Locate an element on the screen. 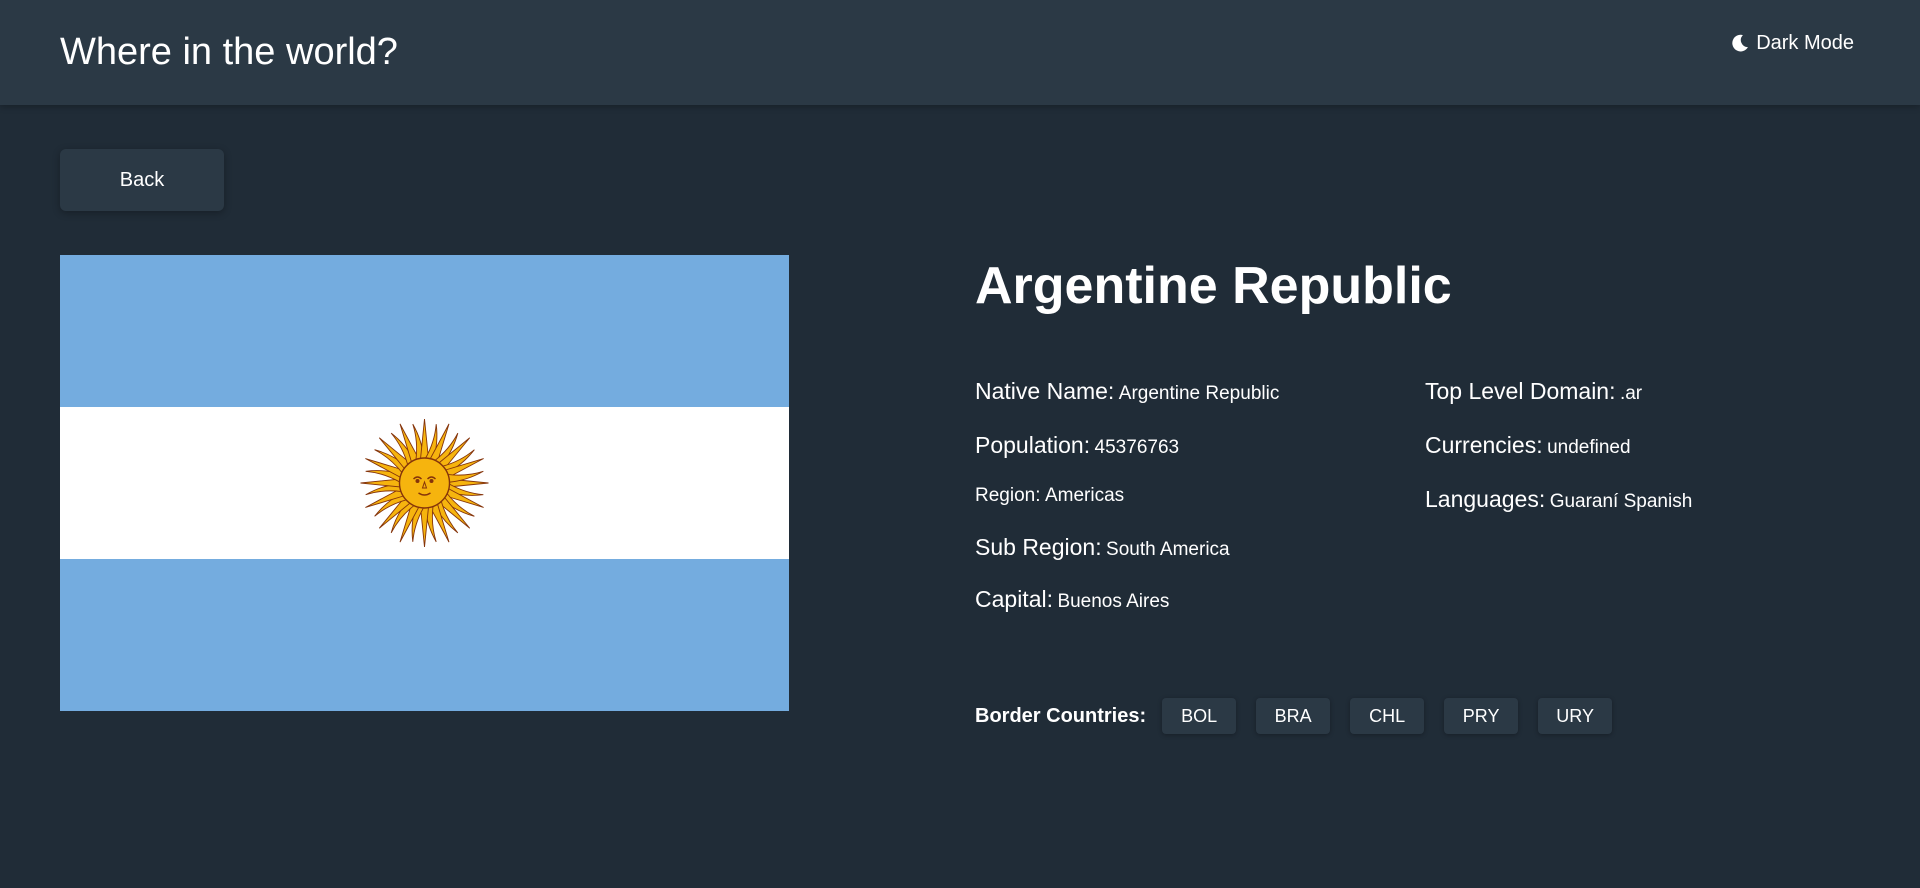 This screenshot has width=1920, height=888. detail-label: Currencies: is located at coordinates (1484, 445).